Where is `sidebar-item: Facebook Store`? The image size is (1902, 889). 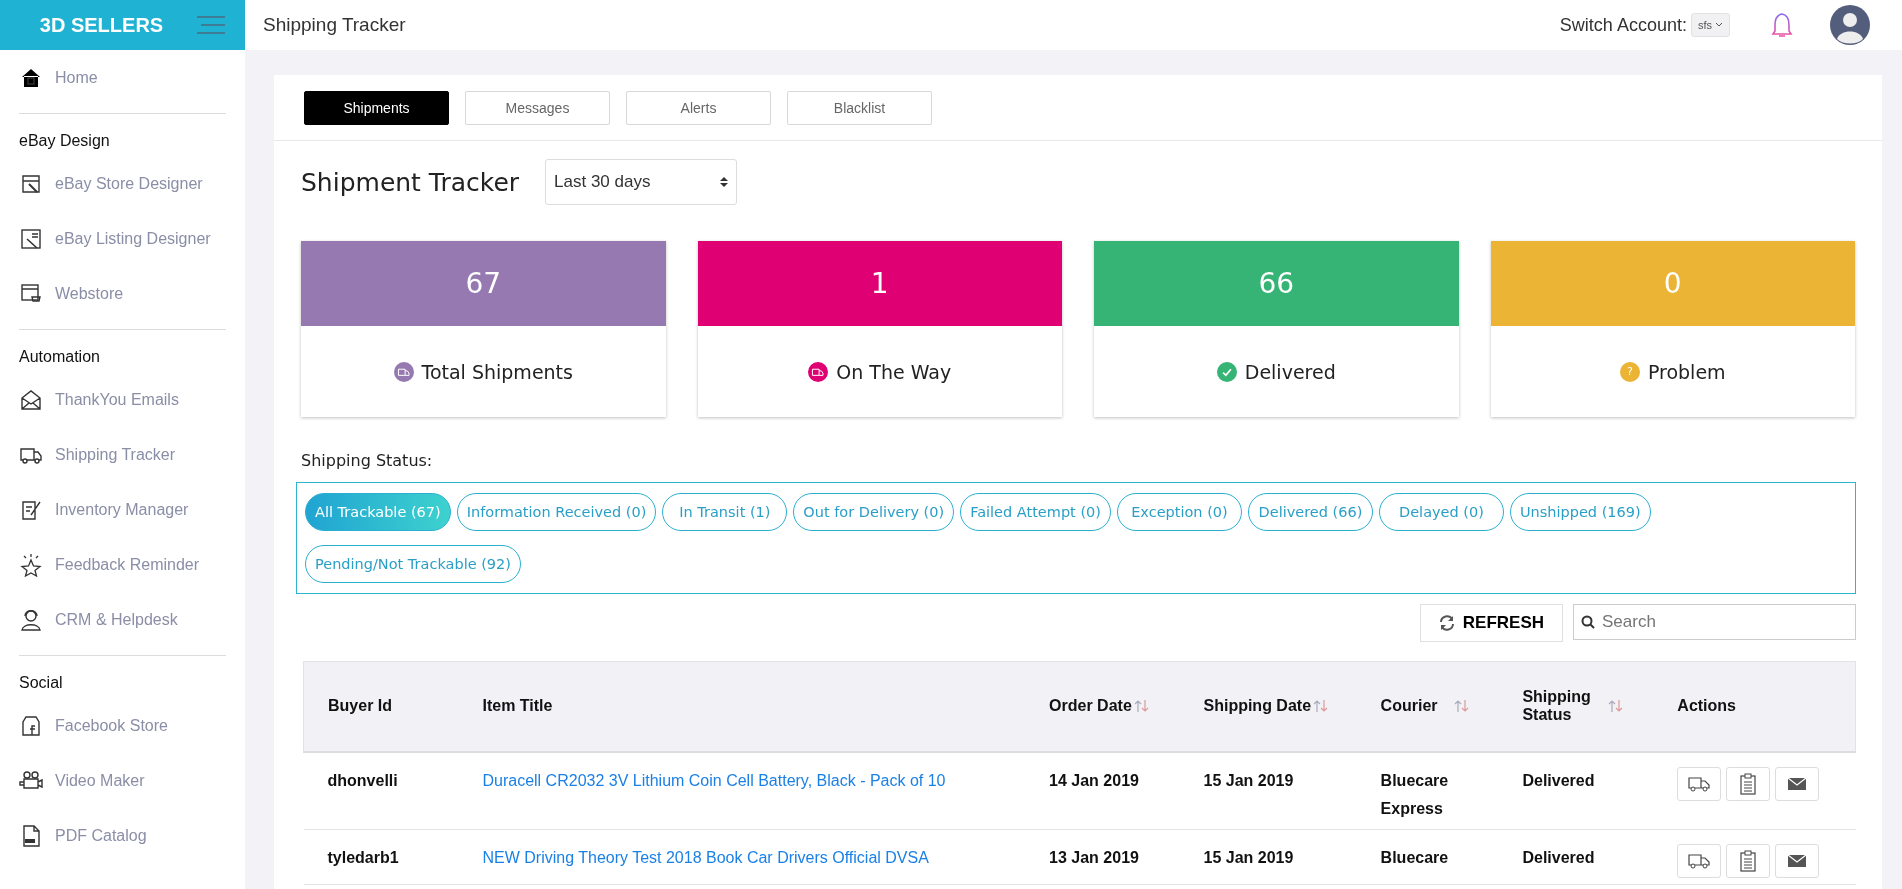
sidebar-item: Facebook Store is located at coordinates (111, 725).